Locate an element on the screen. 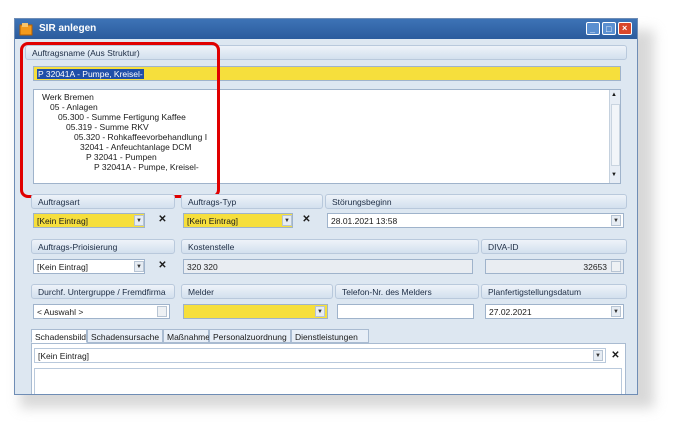  auftragstyp-select: [Kein Eintrag] ▼ is located at coordinates (238, 220).